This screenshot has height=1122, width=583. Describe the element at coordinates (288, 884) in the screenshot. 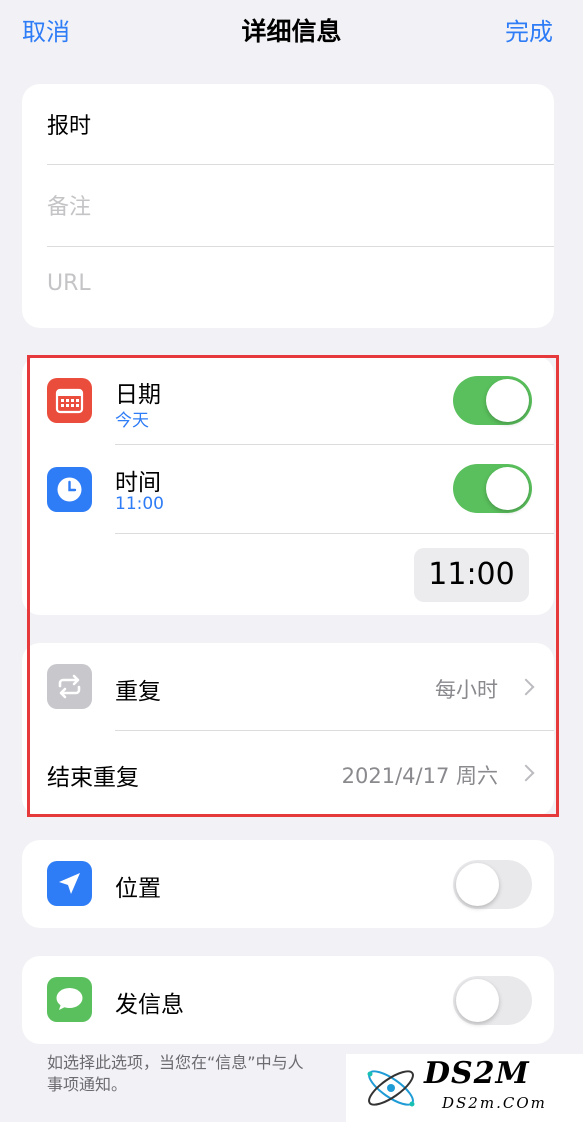

I see `location-card: 位置` at that location.